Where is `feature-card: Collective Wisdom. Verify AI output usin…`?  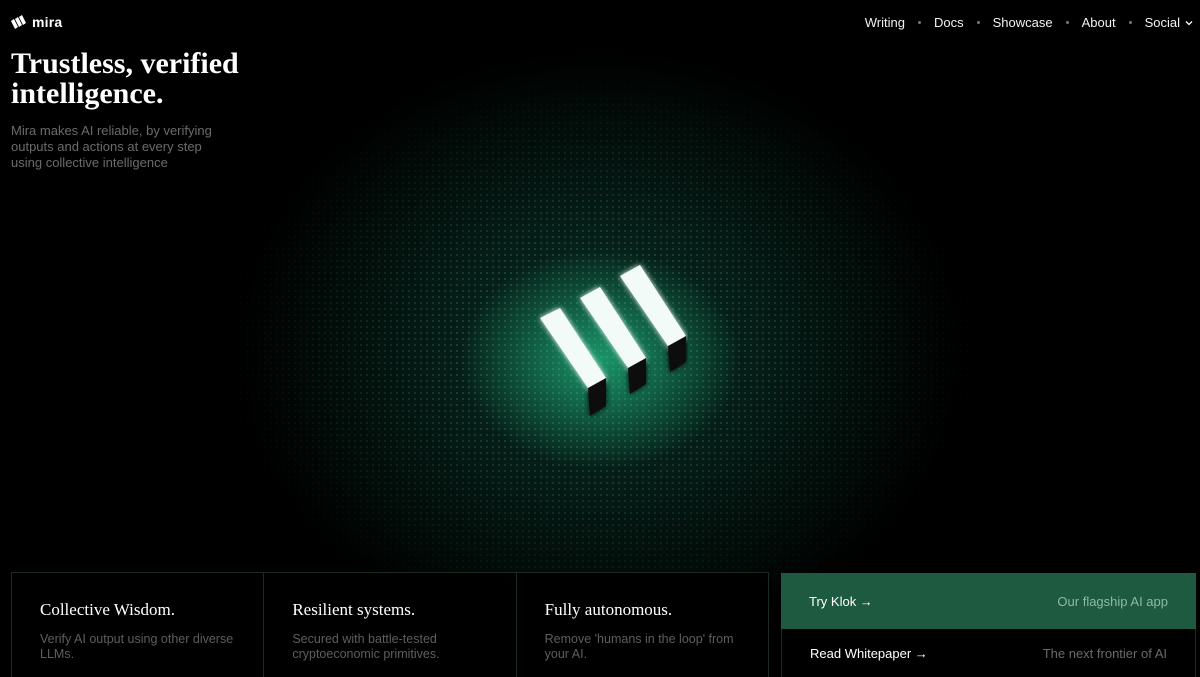 feature-card: Collective Wisdom. Verify AI output usin… is located at coordinates (138, 625).